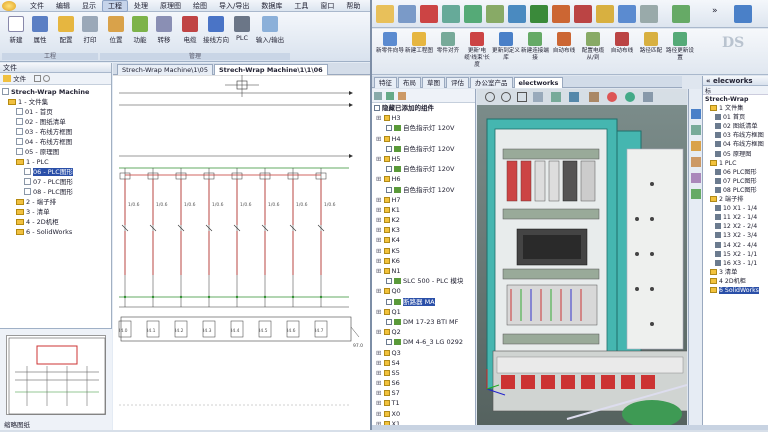  I want to click on tab-electworks: electworks, so click(538, 82).